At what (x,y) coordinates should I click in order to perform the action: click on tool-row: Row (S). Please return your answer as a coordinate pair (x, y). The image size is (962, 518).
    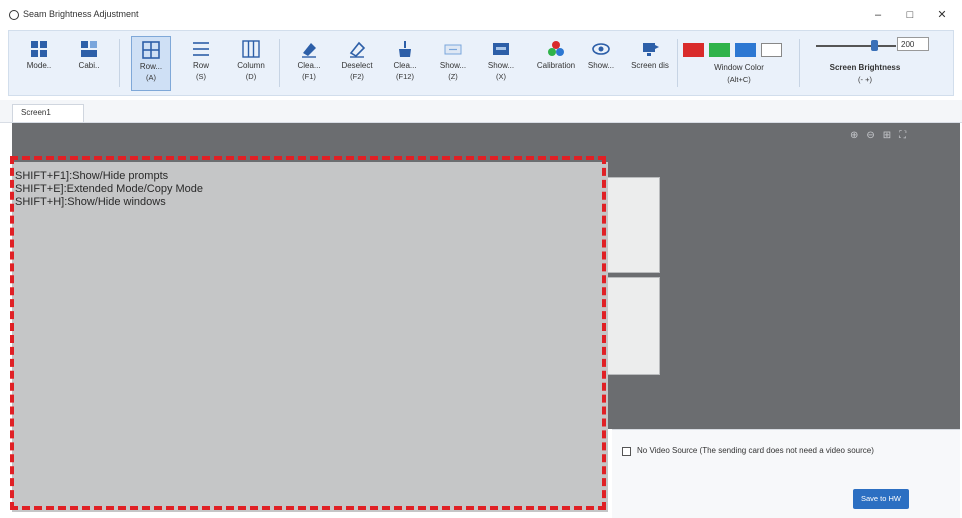
    Looking at the image, I should click on (201, 63).